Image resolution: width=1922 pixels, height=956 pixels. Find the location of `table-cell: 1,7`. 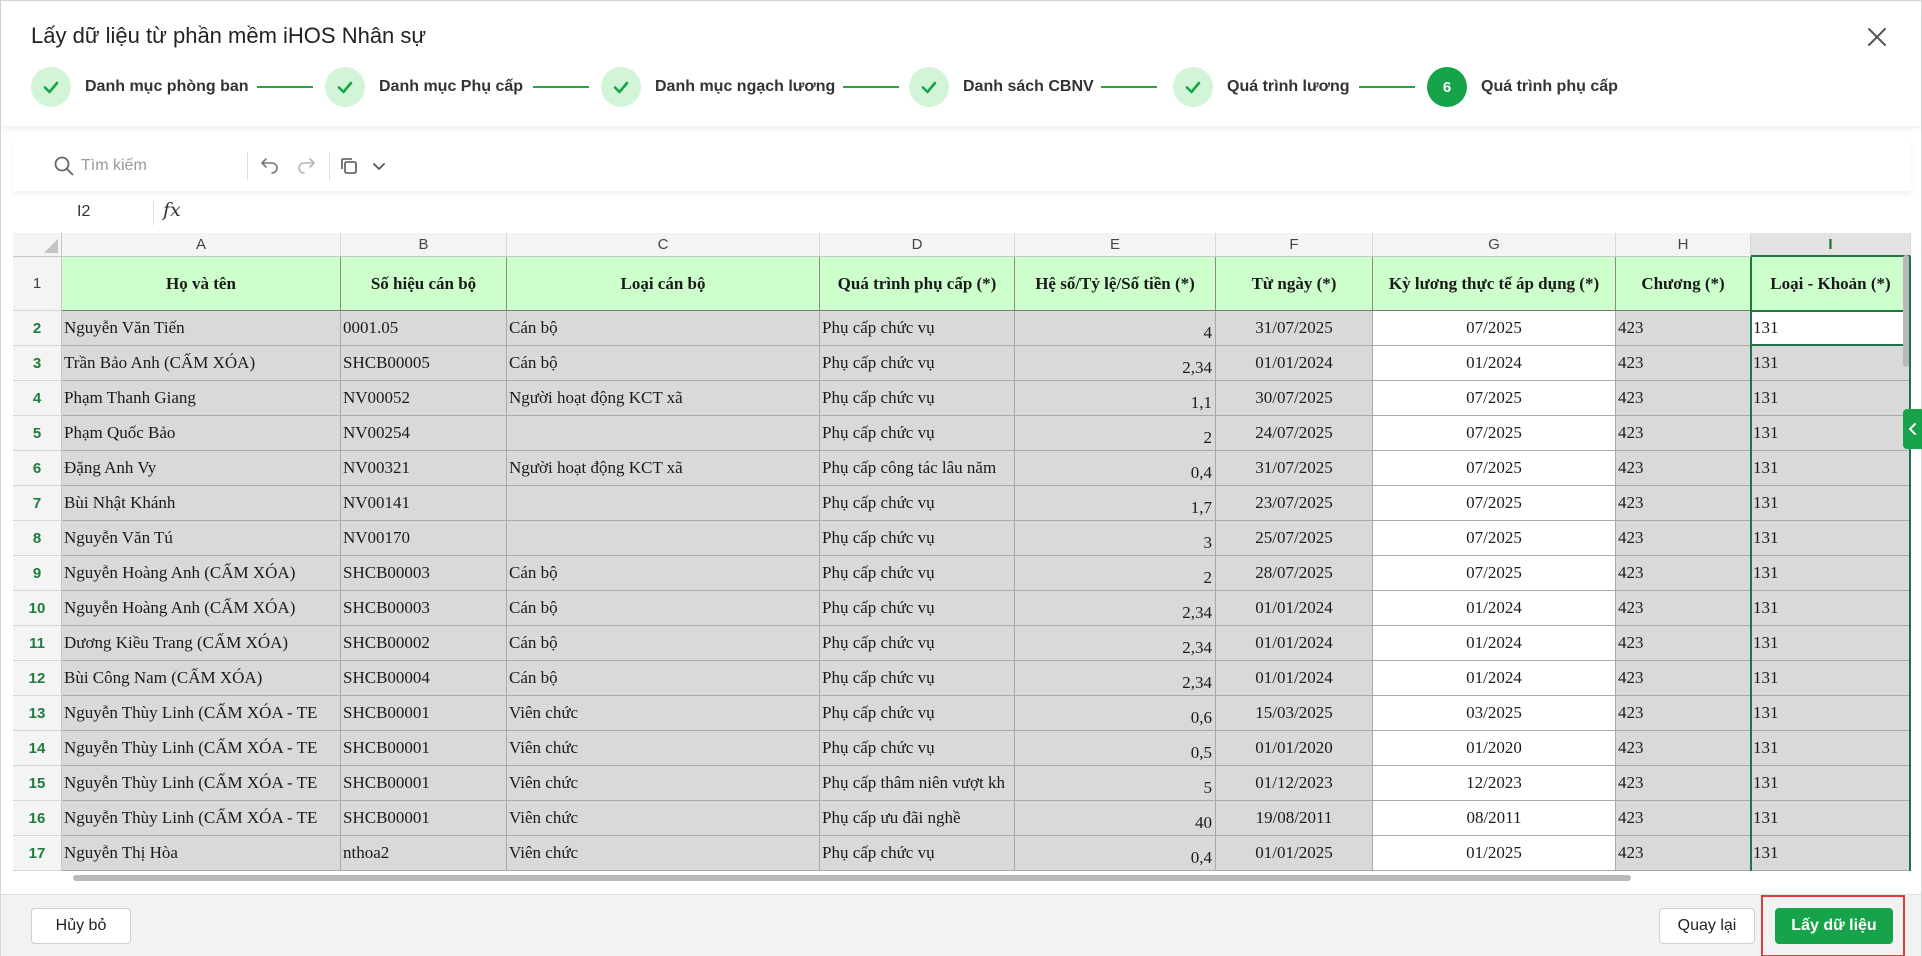

table-cell: 1,7 is located at coordinates (1115, 503).